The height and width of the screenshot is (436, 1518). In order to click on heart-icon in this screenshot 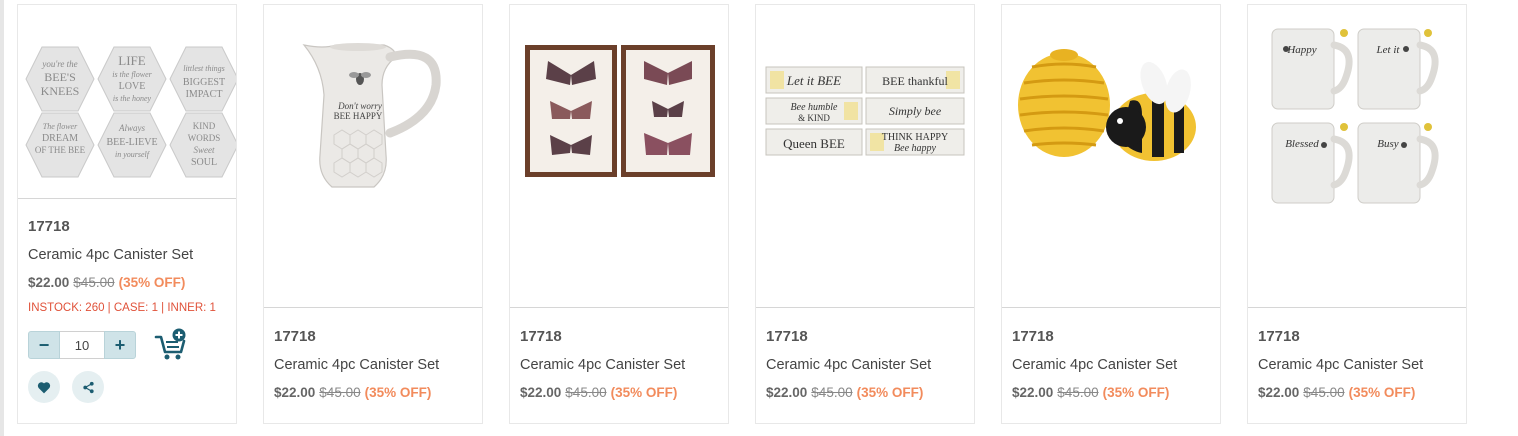, I will do `click(44, 387)`.